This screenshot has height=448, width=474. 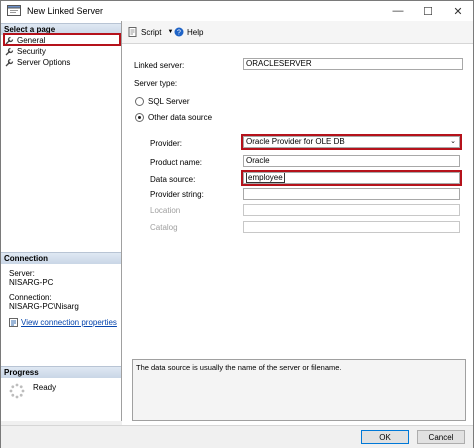 What do you see at coordinates (164, 227) in the screenshot?
I see `catalog-label: Catalog` at bounding box center [164, 227].